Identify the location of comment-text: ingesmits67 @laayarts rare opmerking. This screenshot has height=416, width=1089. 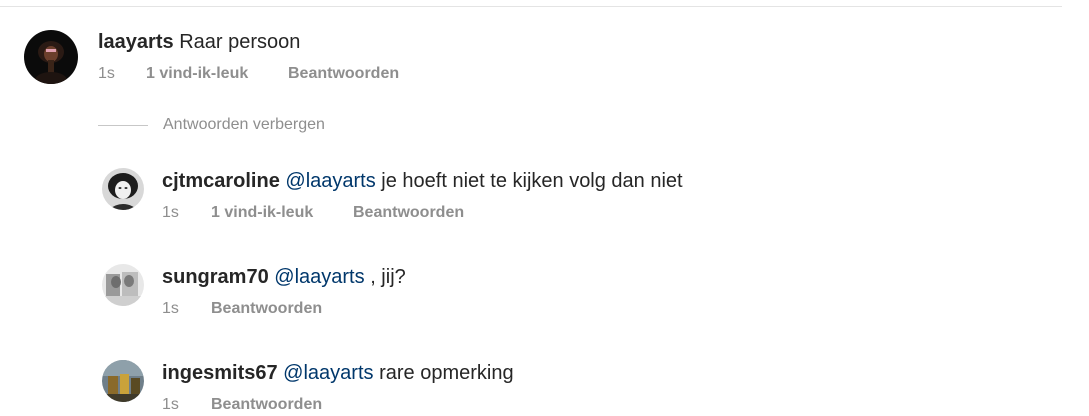
(338, 373).